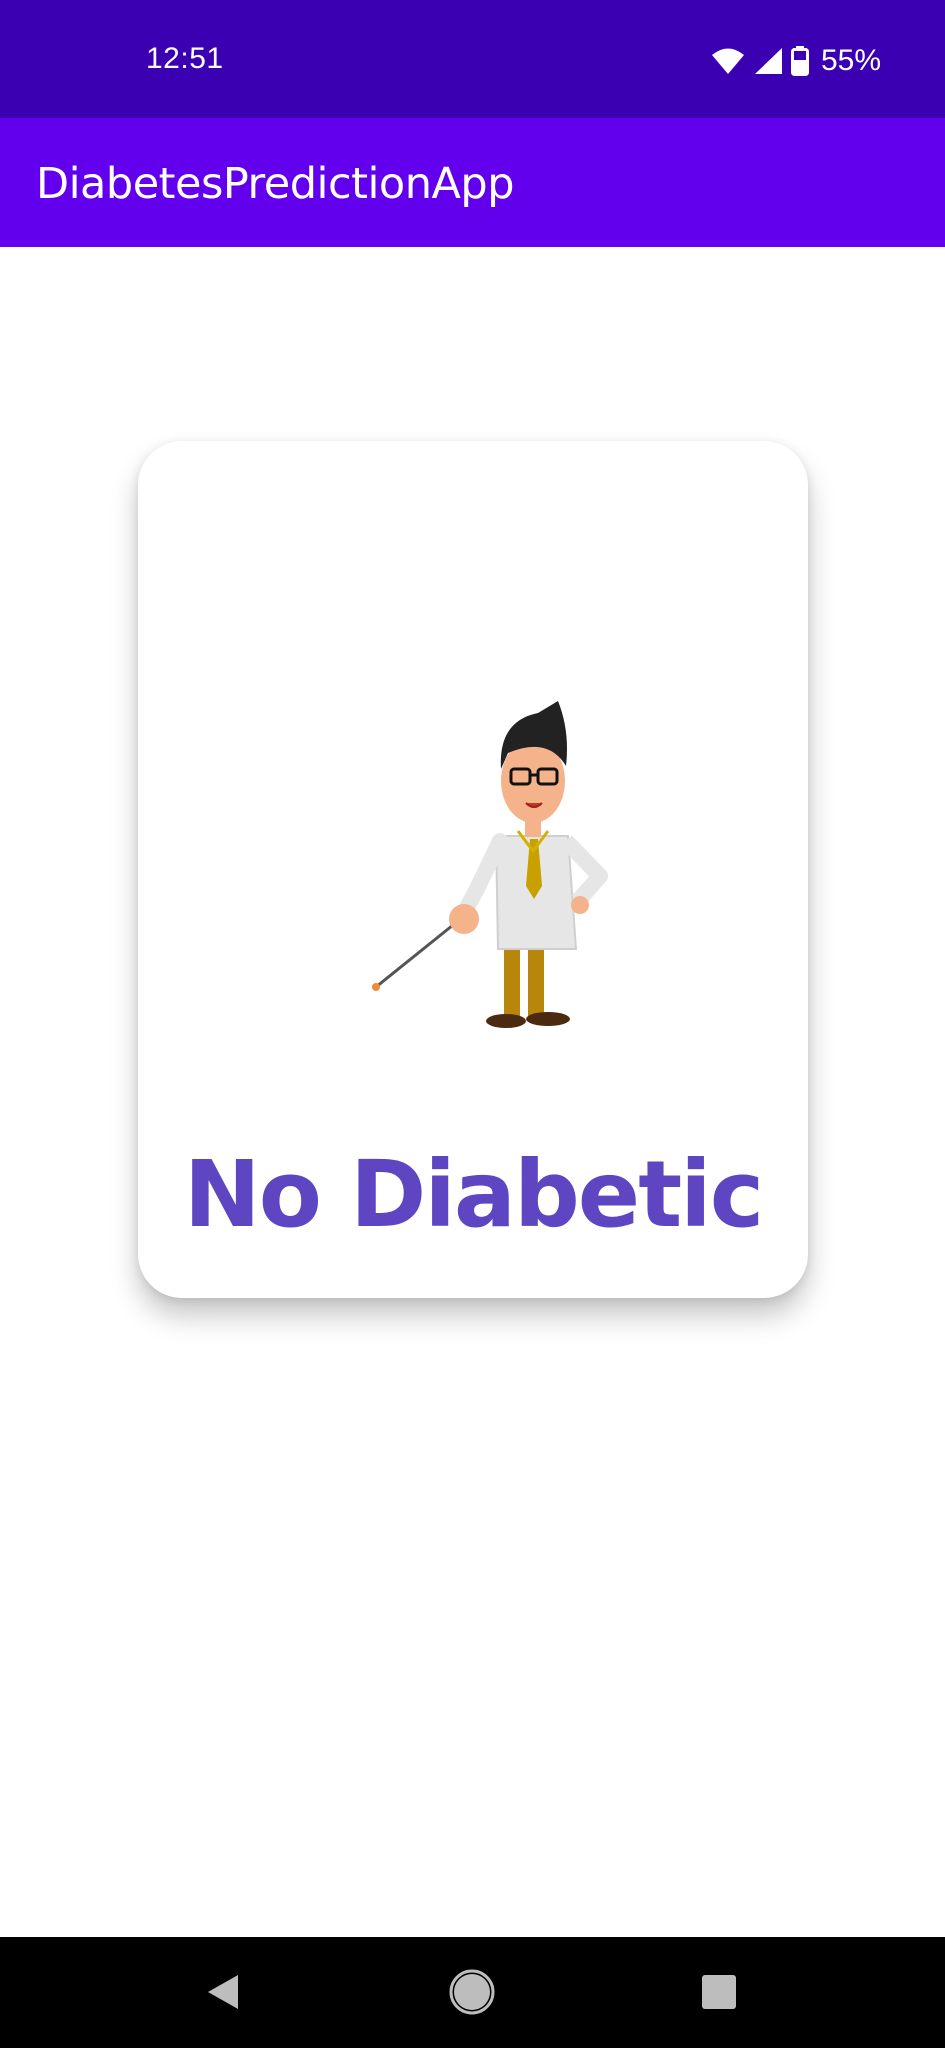 The height and width of the screenshot is (2048, 945). What do you see at coordinates (185, 58) in the screenshot?
I see `status-time: 12:51` at bounding box center [185, 58].